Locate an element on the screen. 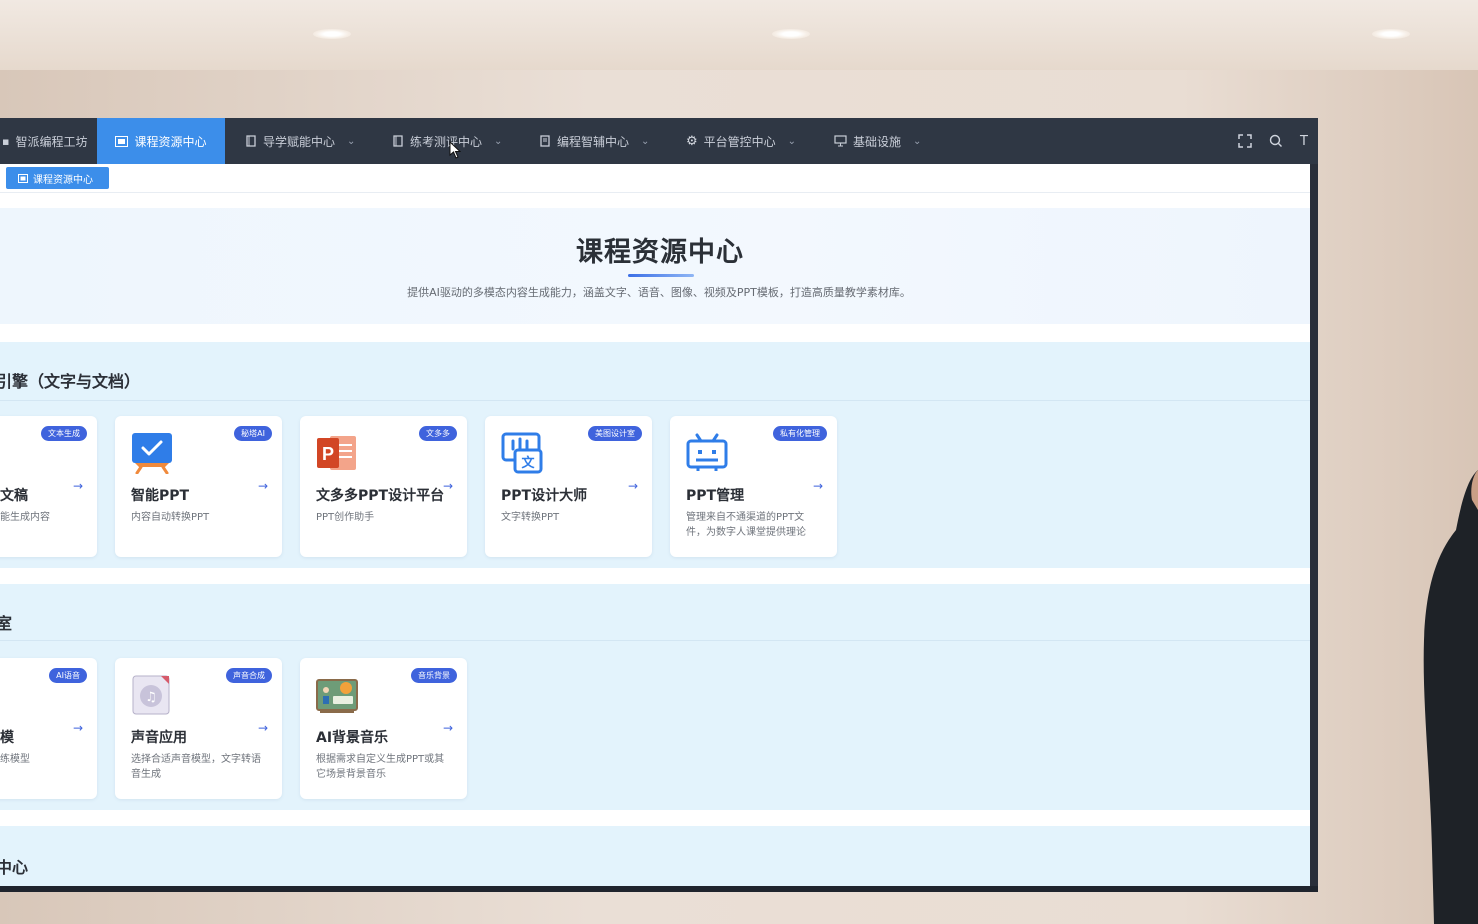  card-title: 文多多PPT设计平台 is located at coordinates (380, 496).